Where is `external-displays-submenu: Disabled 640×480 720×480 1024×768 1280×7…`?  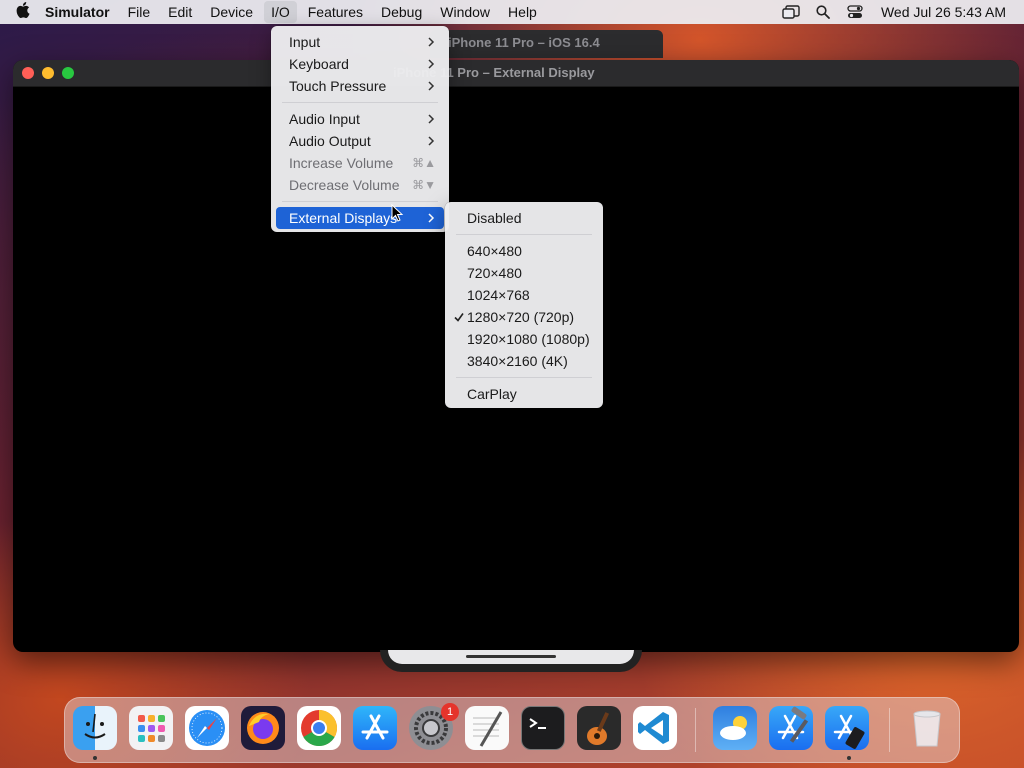
external-displays-submenu: Disabled 640×480 720×480 1024×768 1280×7… is located at coordinates (524, 305).